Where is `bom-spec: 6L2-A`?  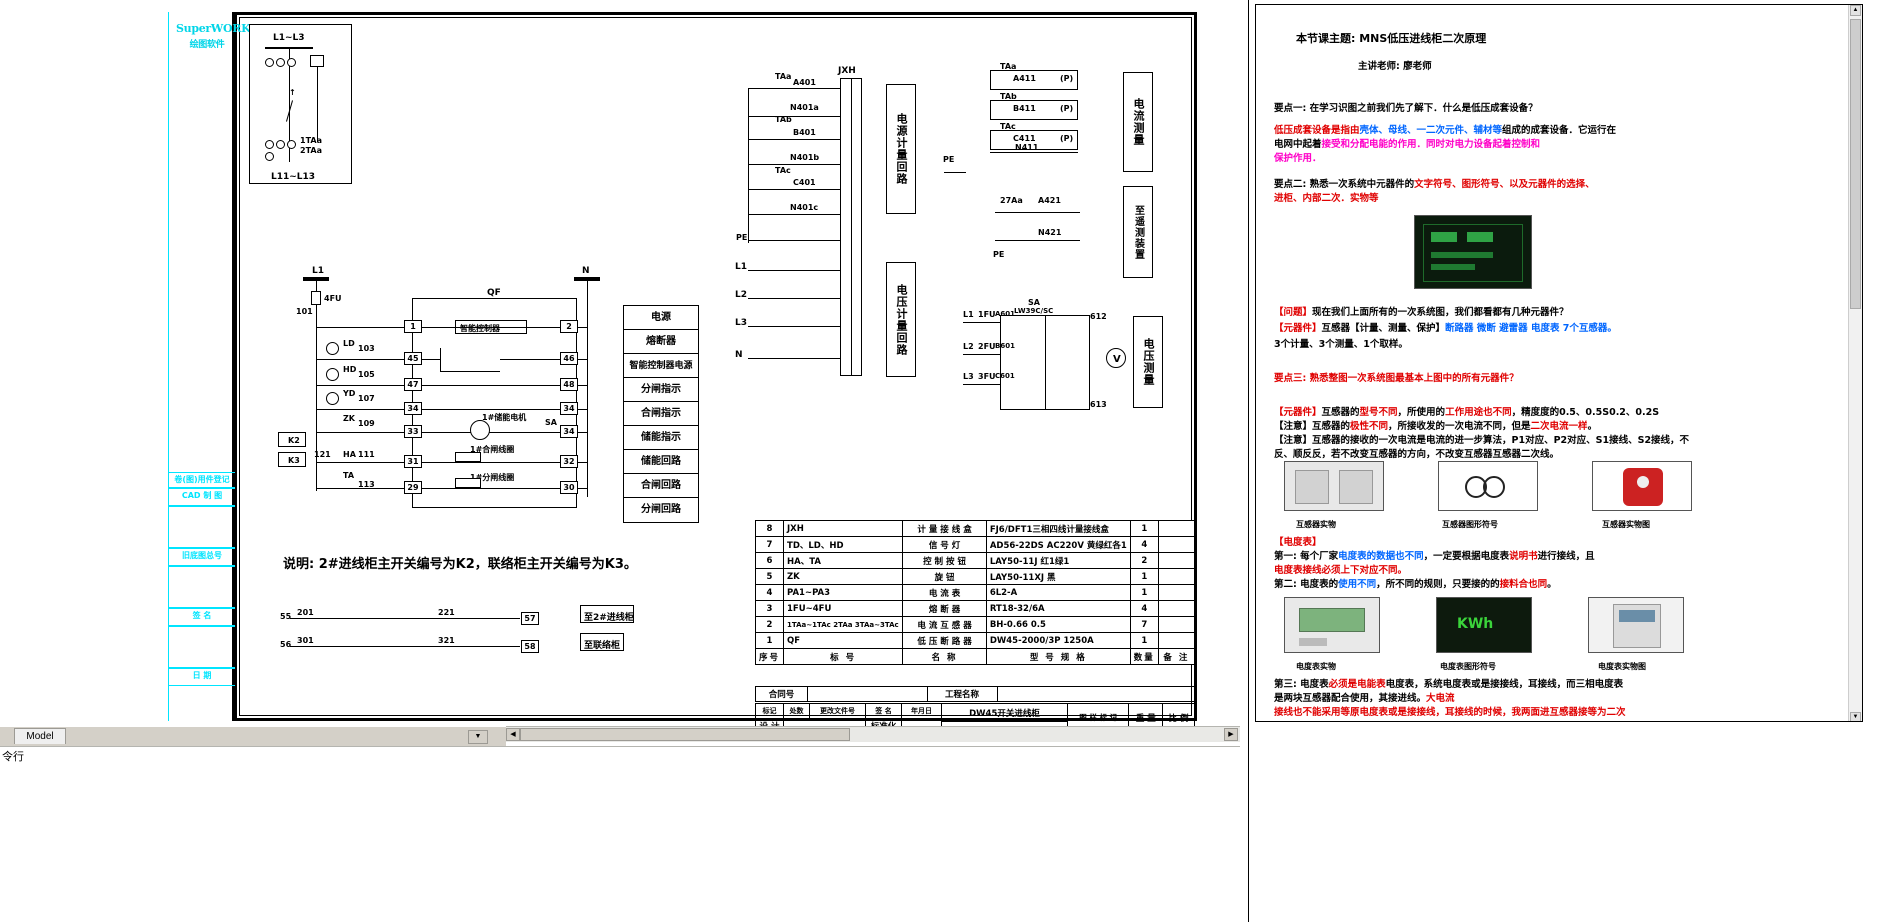
bom-spec: 6L2-A is located at coordinates (1058, 592).